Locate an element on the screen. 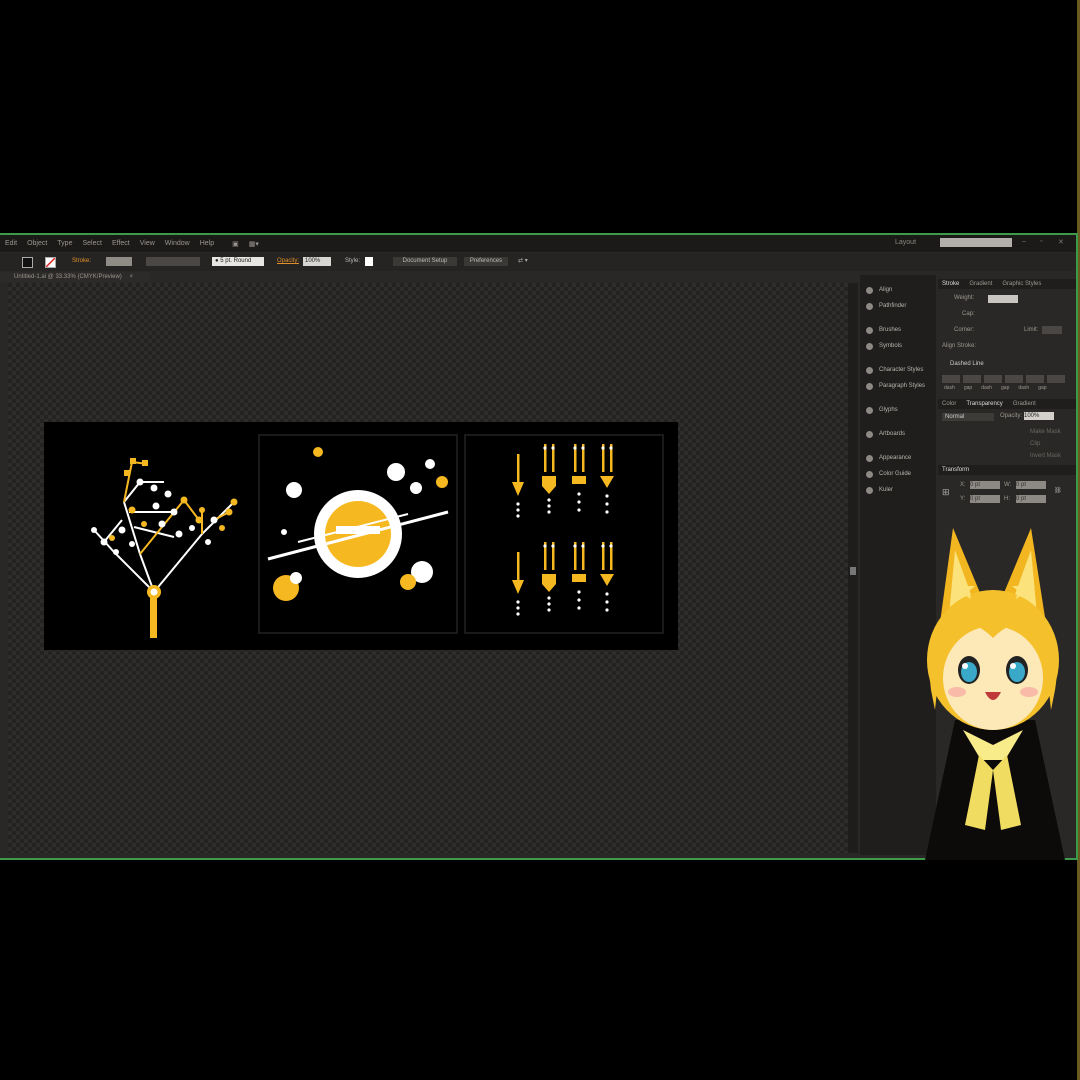  stroke-weight-field is located at coordinates (119, 261).